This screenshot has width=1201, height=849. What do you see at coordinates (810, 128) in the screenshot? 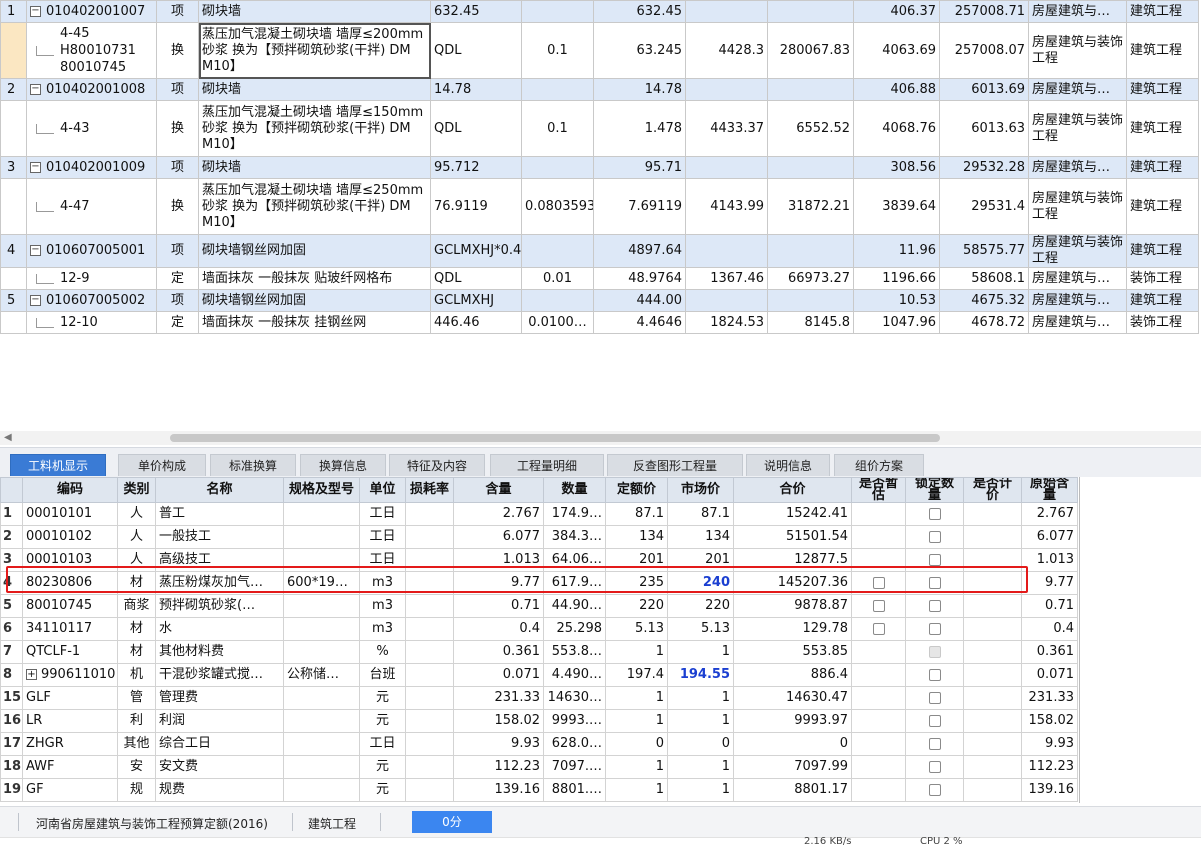
I see `total-price-cell: 6552.52` at bounding box center [810, 128].